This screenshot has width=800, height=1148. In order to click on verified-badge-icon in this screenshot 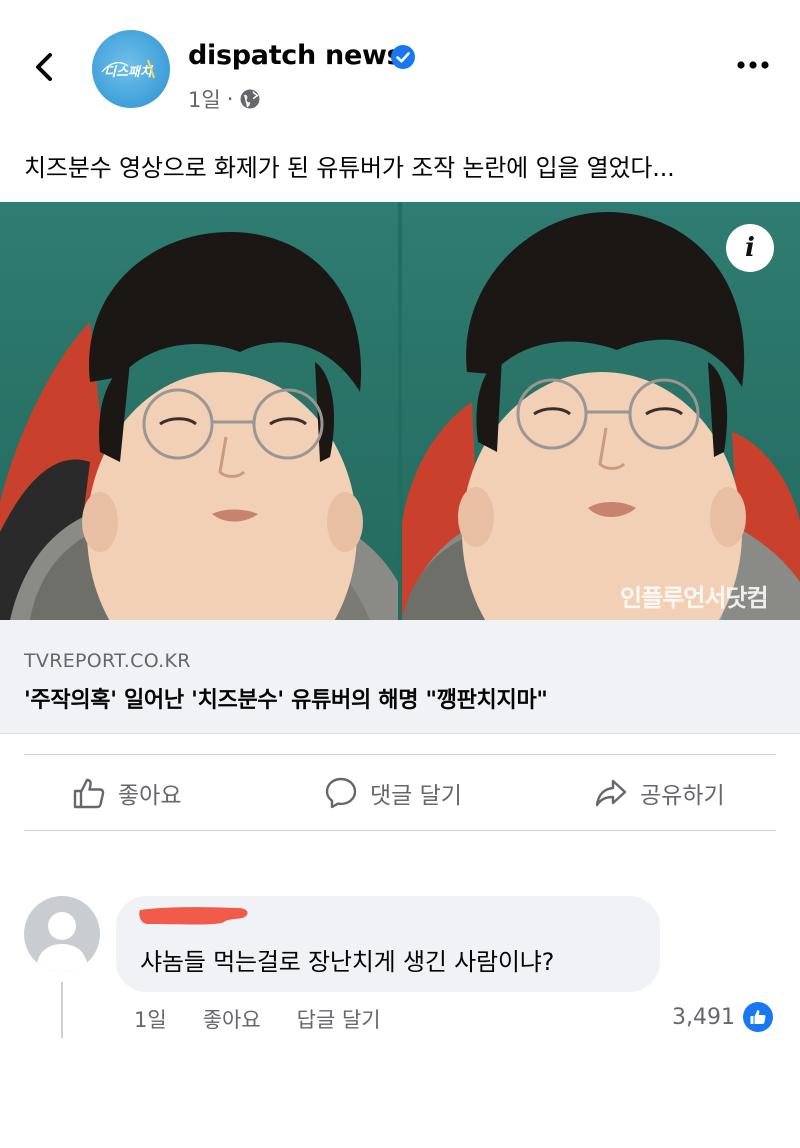, I will do `click(403, 57)`.